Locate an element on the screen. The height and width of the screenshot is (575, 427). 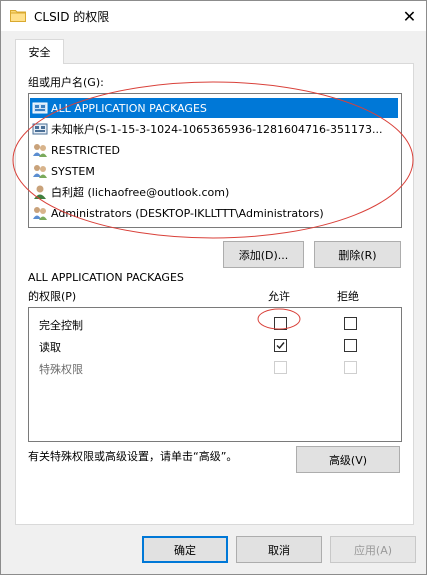
app-packages-icon is located at coordinates (40, 108).